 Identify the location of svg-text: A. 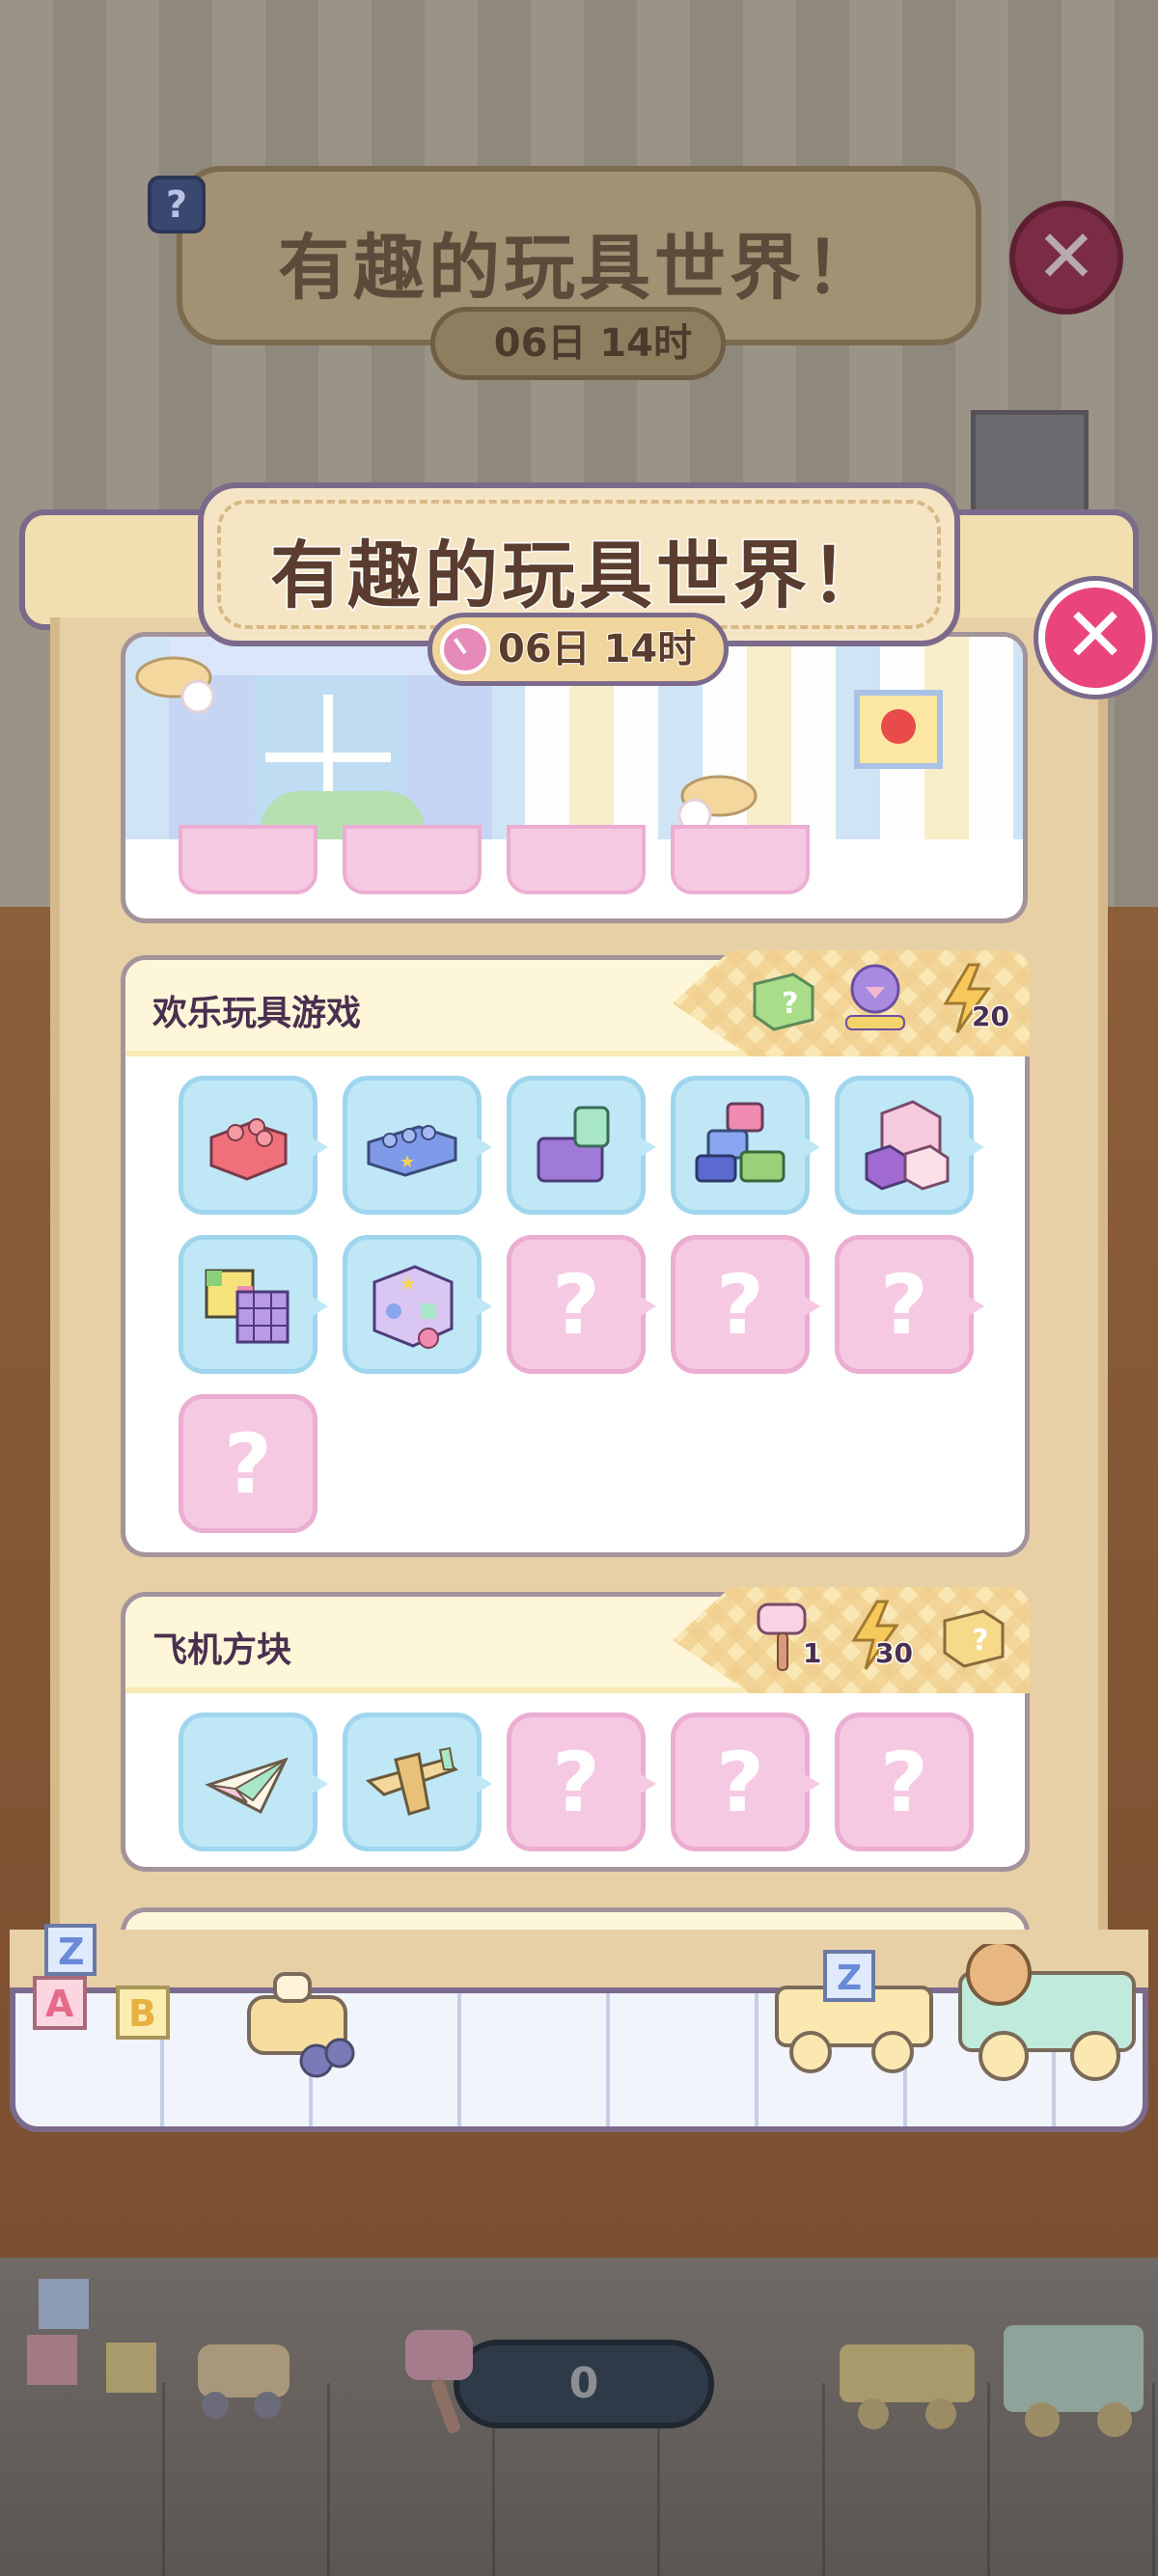
(59, 2004).